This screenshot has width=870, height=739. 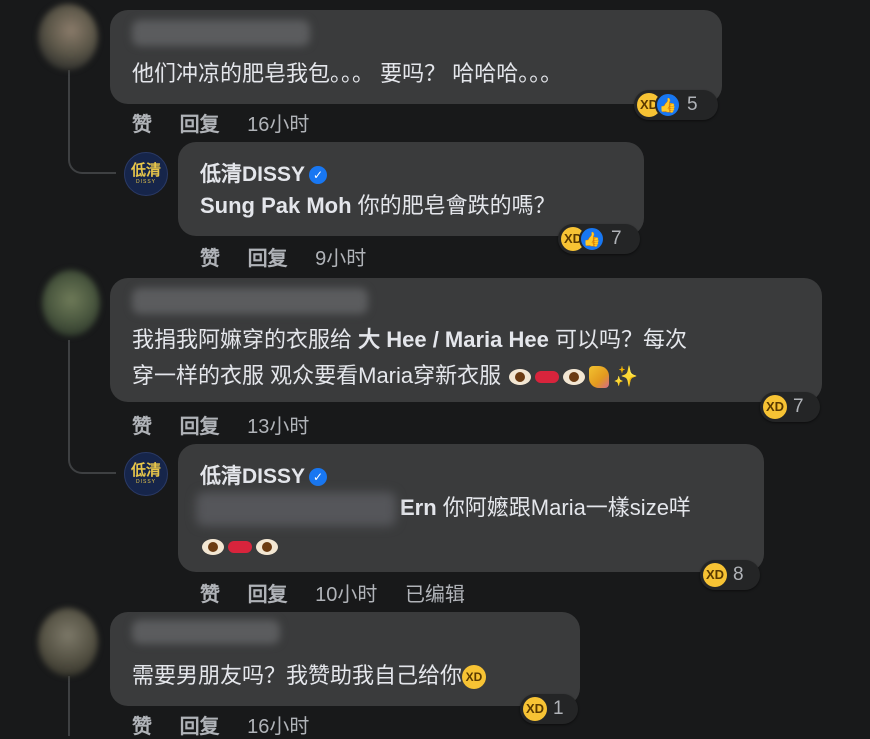 I want to click on comment-body: 需要男朋友吗？我赞助我自己给你, so click(x=297, y=675).